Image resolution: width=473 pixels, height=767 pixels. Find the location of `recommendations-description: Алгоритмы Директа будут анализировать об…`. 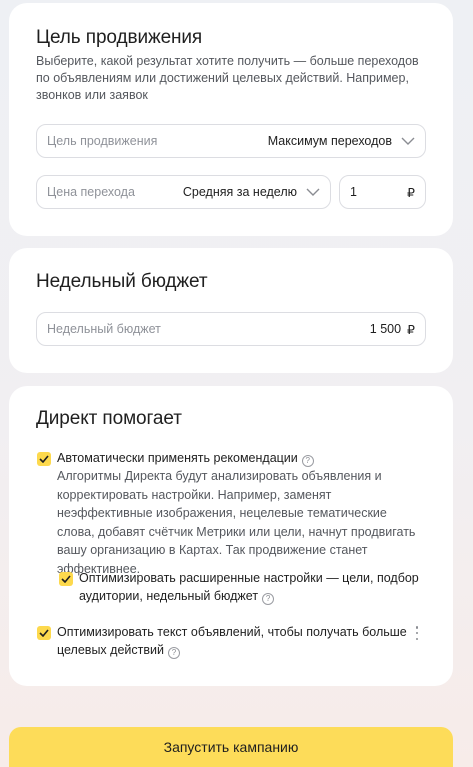

recommendations-description: Алгоритмы Директа будут анализировать об… is located at coordinates (236, 522).